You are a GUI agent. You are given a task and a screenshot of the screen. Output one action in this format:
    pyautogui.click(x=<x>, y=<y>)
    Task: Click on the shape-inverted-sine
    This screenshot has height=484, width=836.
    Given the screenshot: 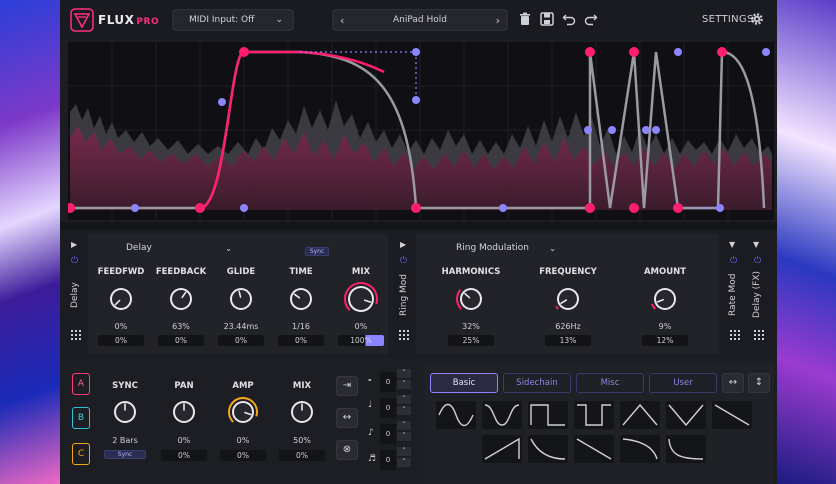 What is the action you would take?
    pyautogui.click(x=502, y=415)
    